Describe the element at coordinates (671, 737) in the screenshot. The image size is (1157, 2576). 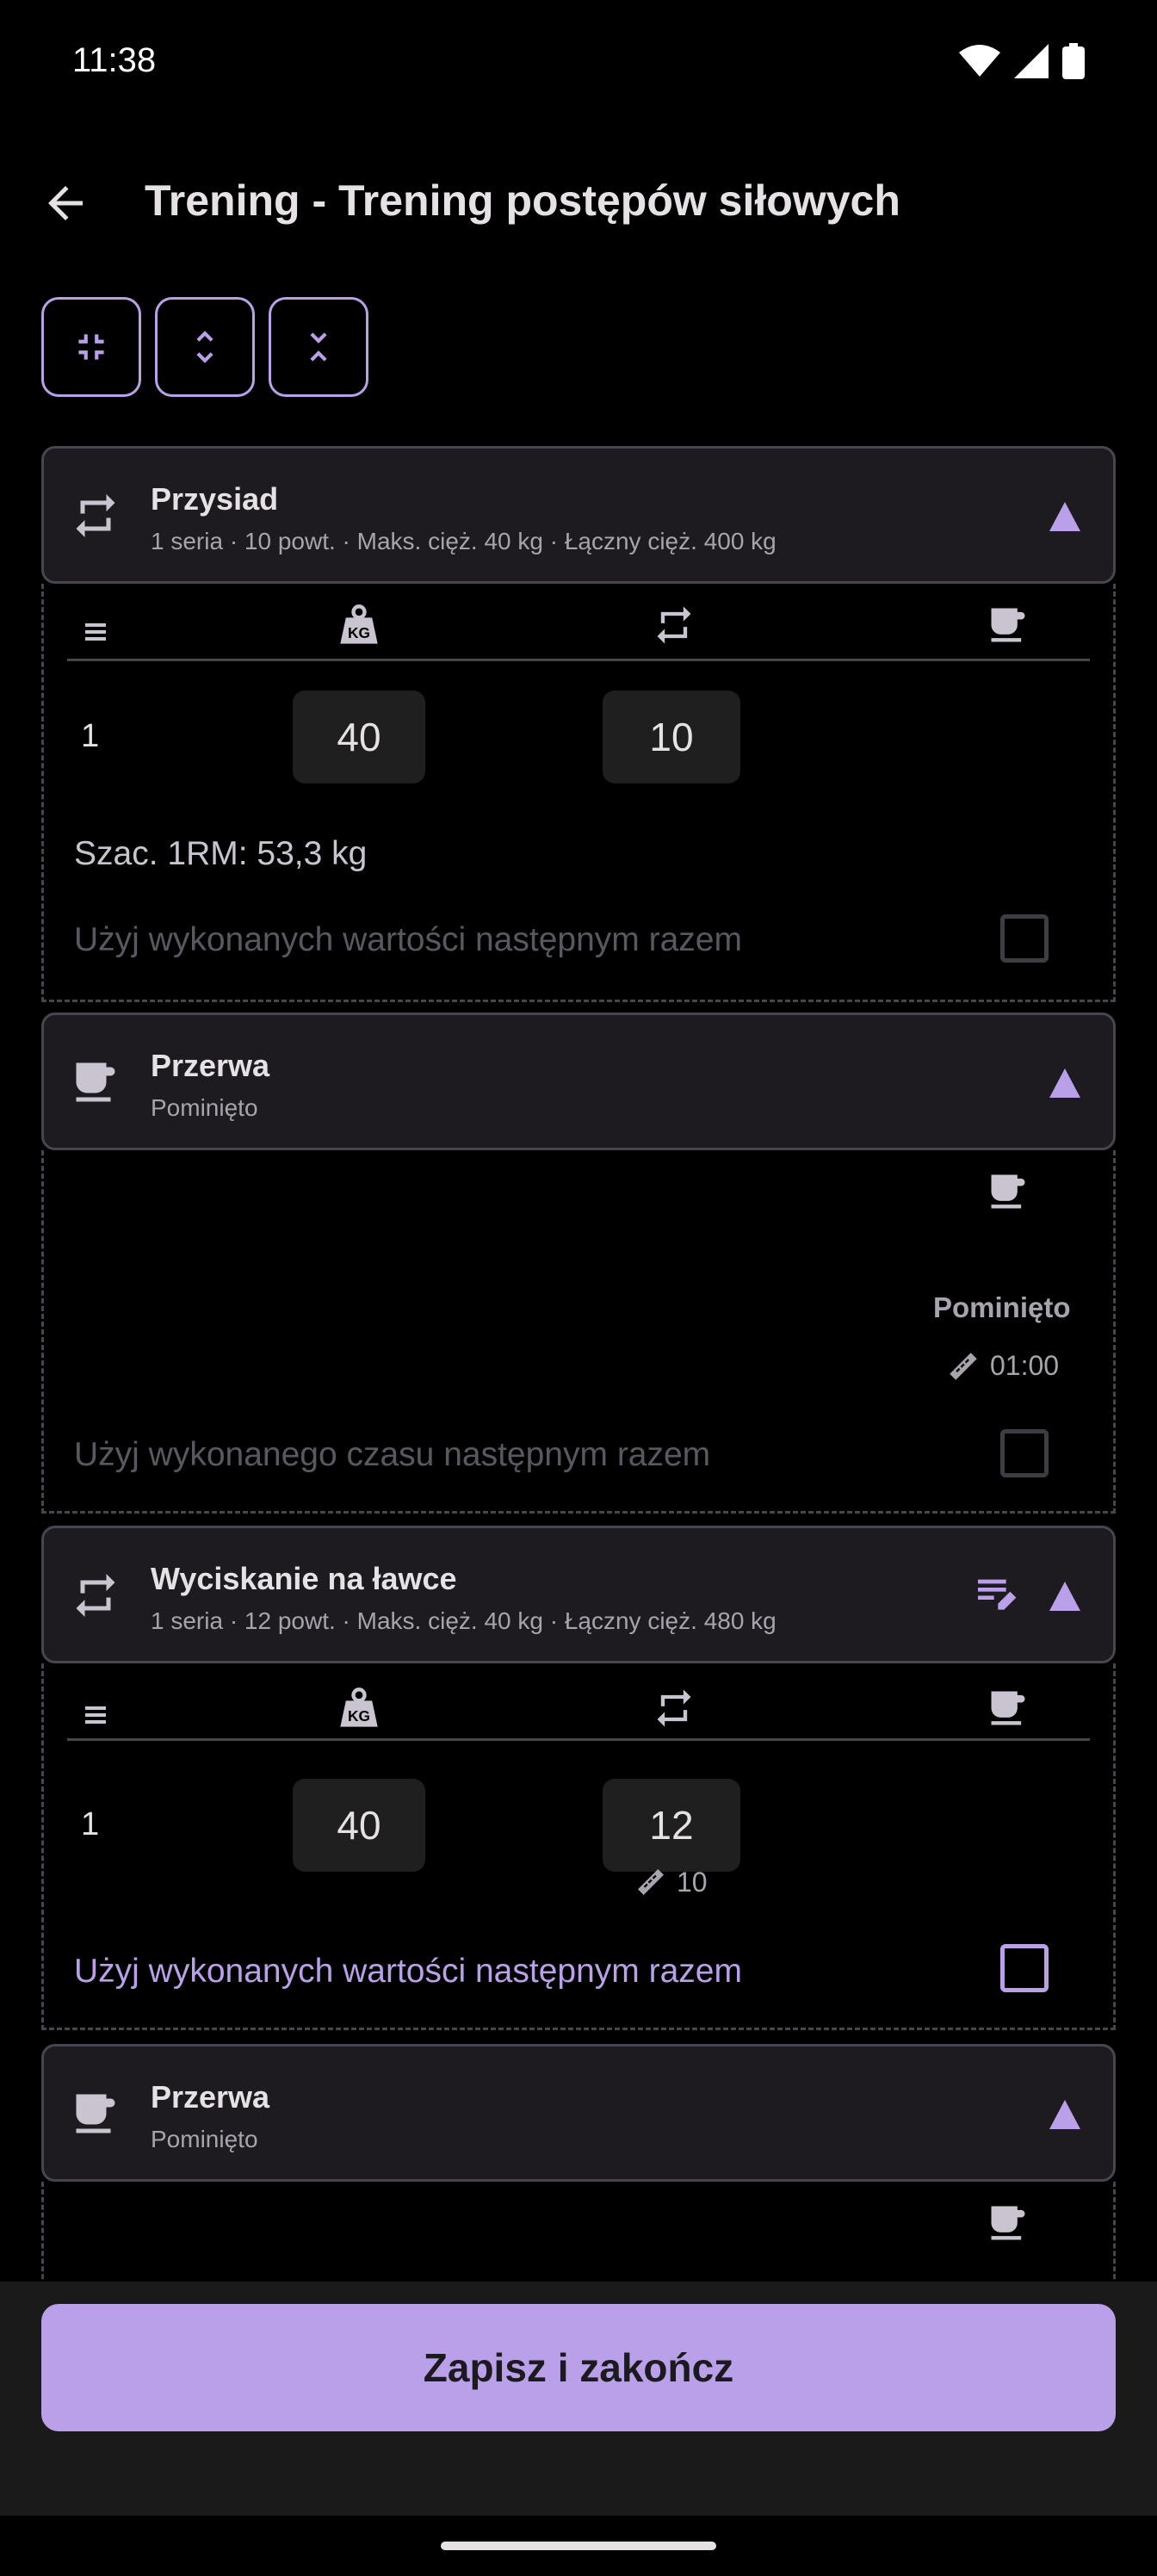
I see `reps-input: 10` at that location.